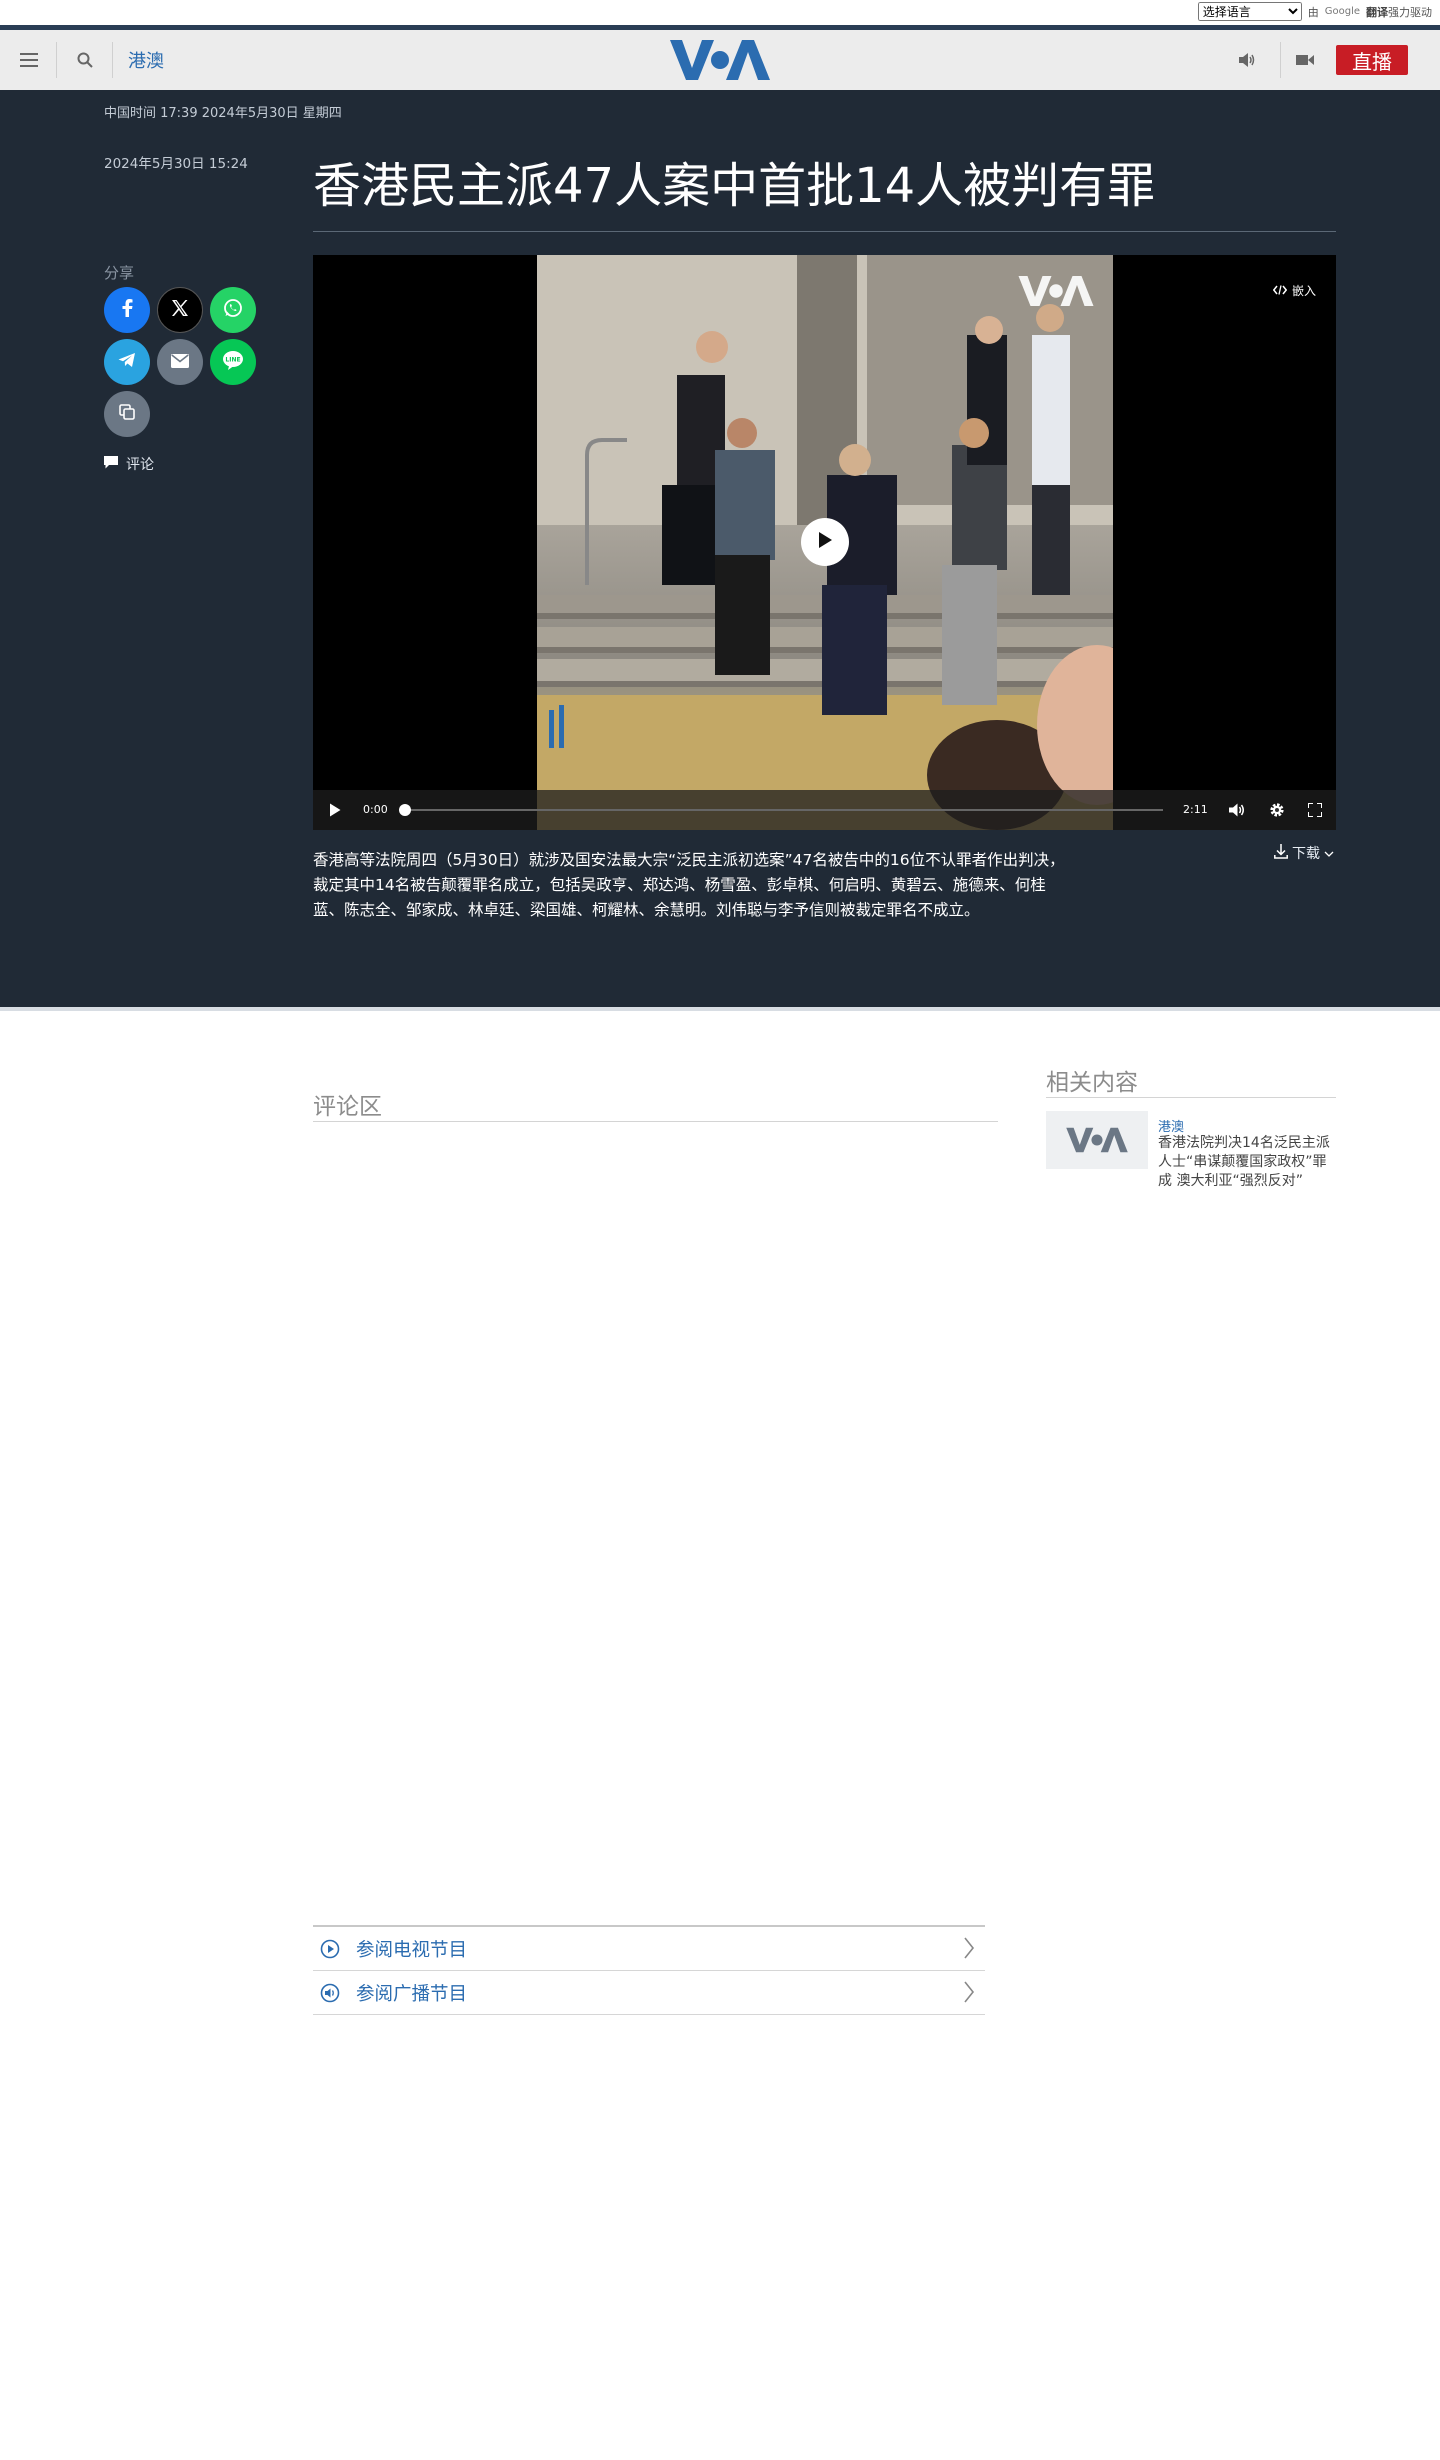  What do you see at coordinates (335, 810) in the screenshot?
I see `control-play-icon` at bounding box center [335, 810].